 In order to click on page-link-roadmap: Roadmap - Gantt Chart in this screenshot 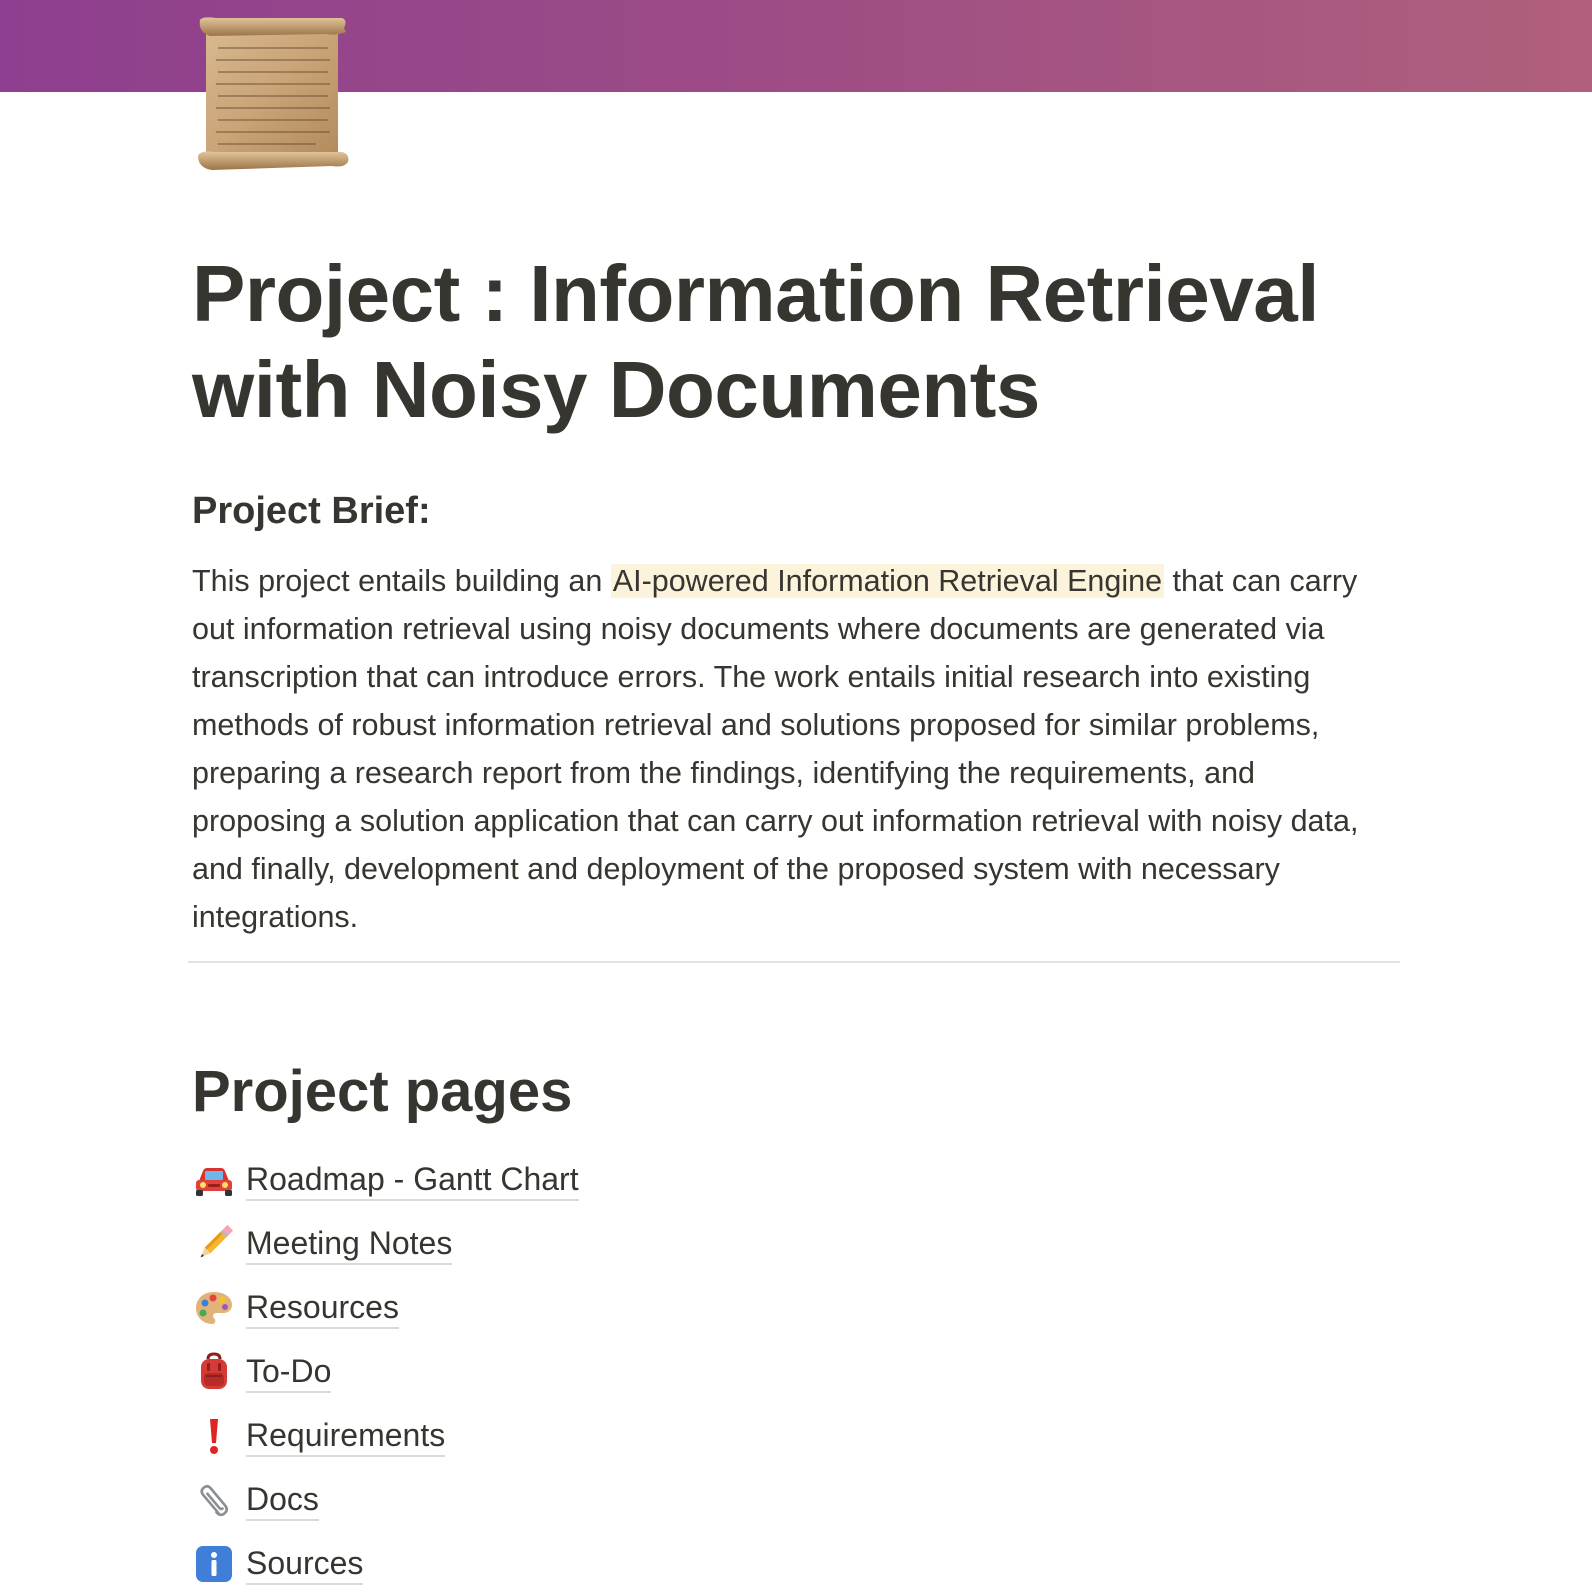, I will do `click(542, 1180)`.